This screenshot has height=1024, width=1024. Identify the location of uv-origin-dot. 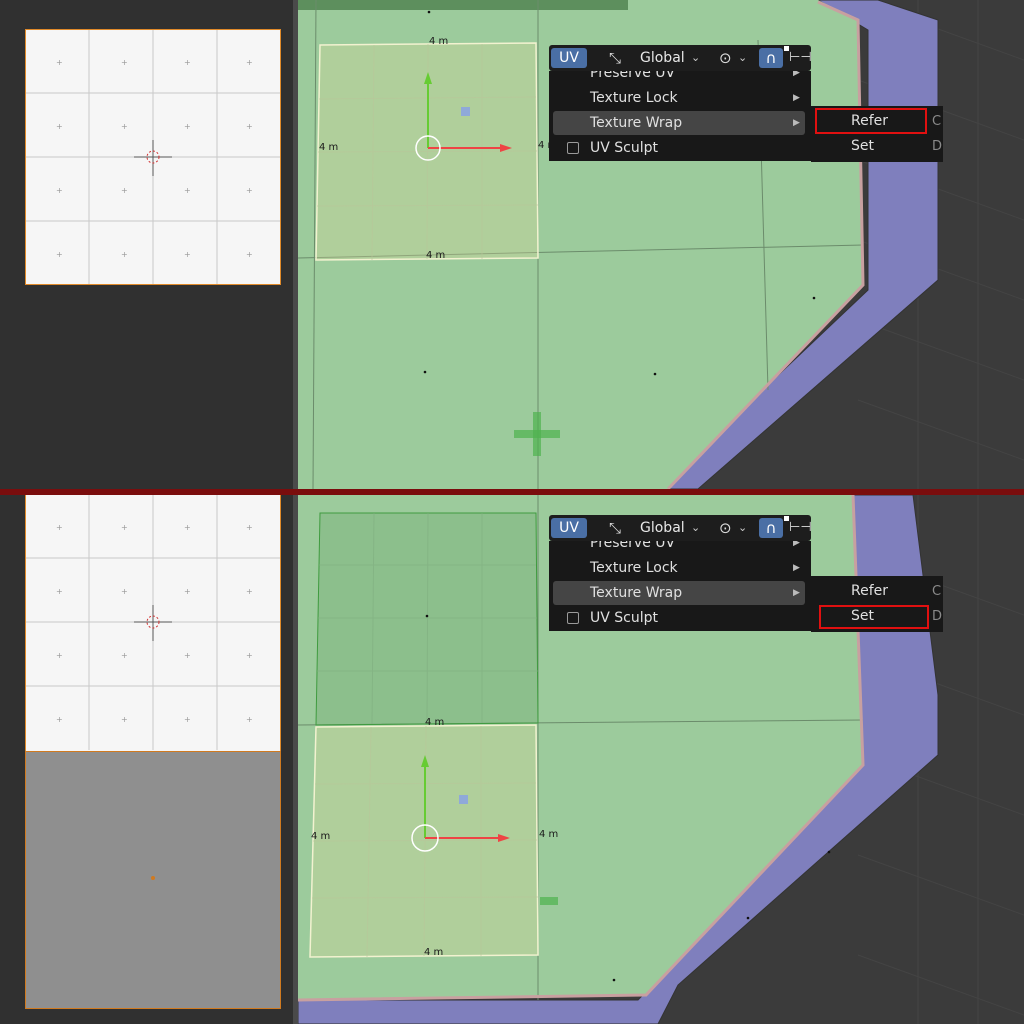
(153, 878).